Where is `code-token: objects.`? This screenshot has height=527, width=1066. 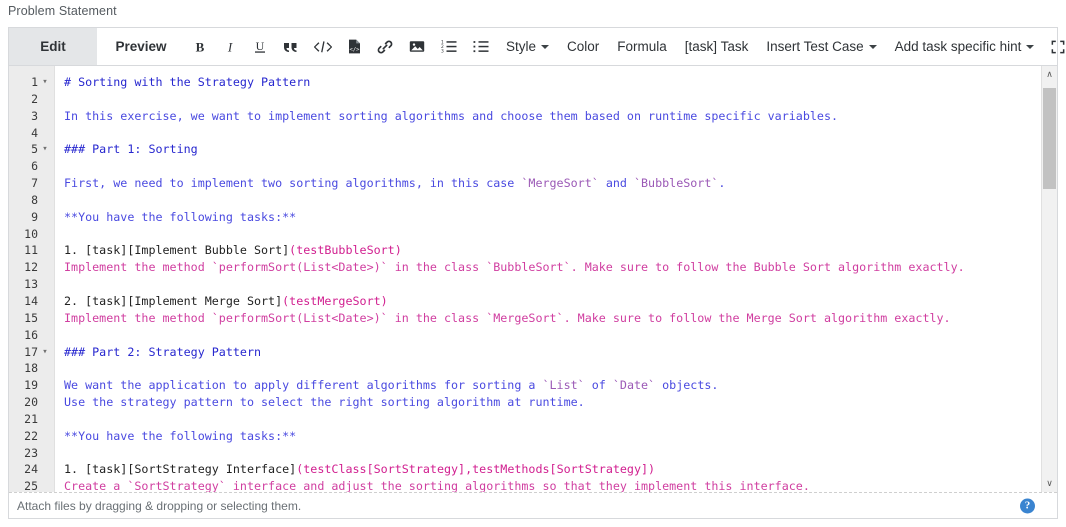
code-token: objects. is located at coordinates (687, 385).